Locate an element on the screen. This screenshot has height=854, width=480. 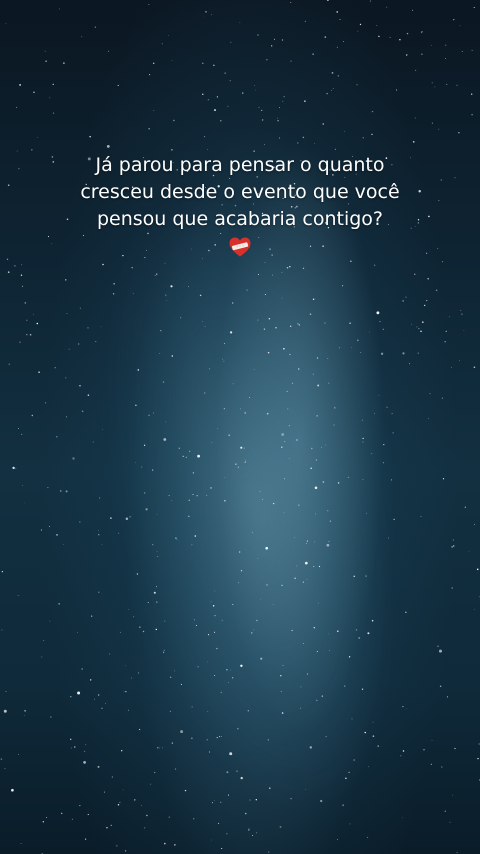
caption-line-2: cresceu desde o evento que você is located at coordinates (240, 192).